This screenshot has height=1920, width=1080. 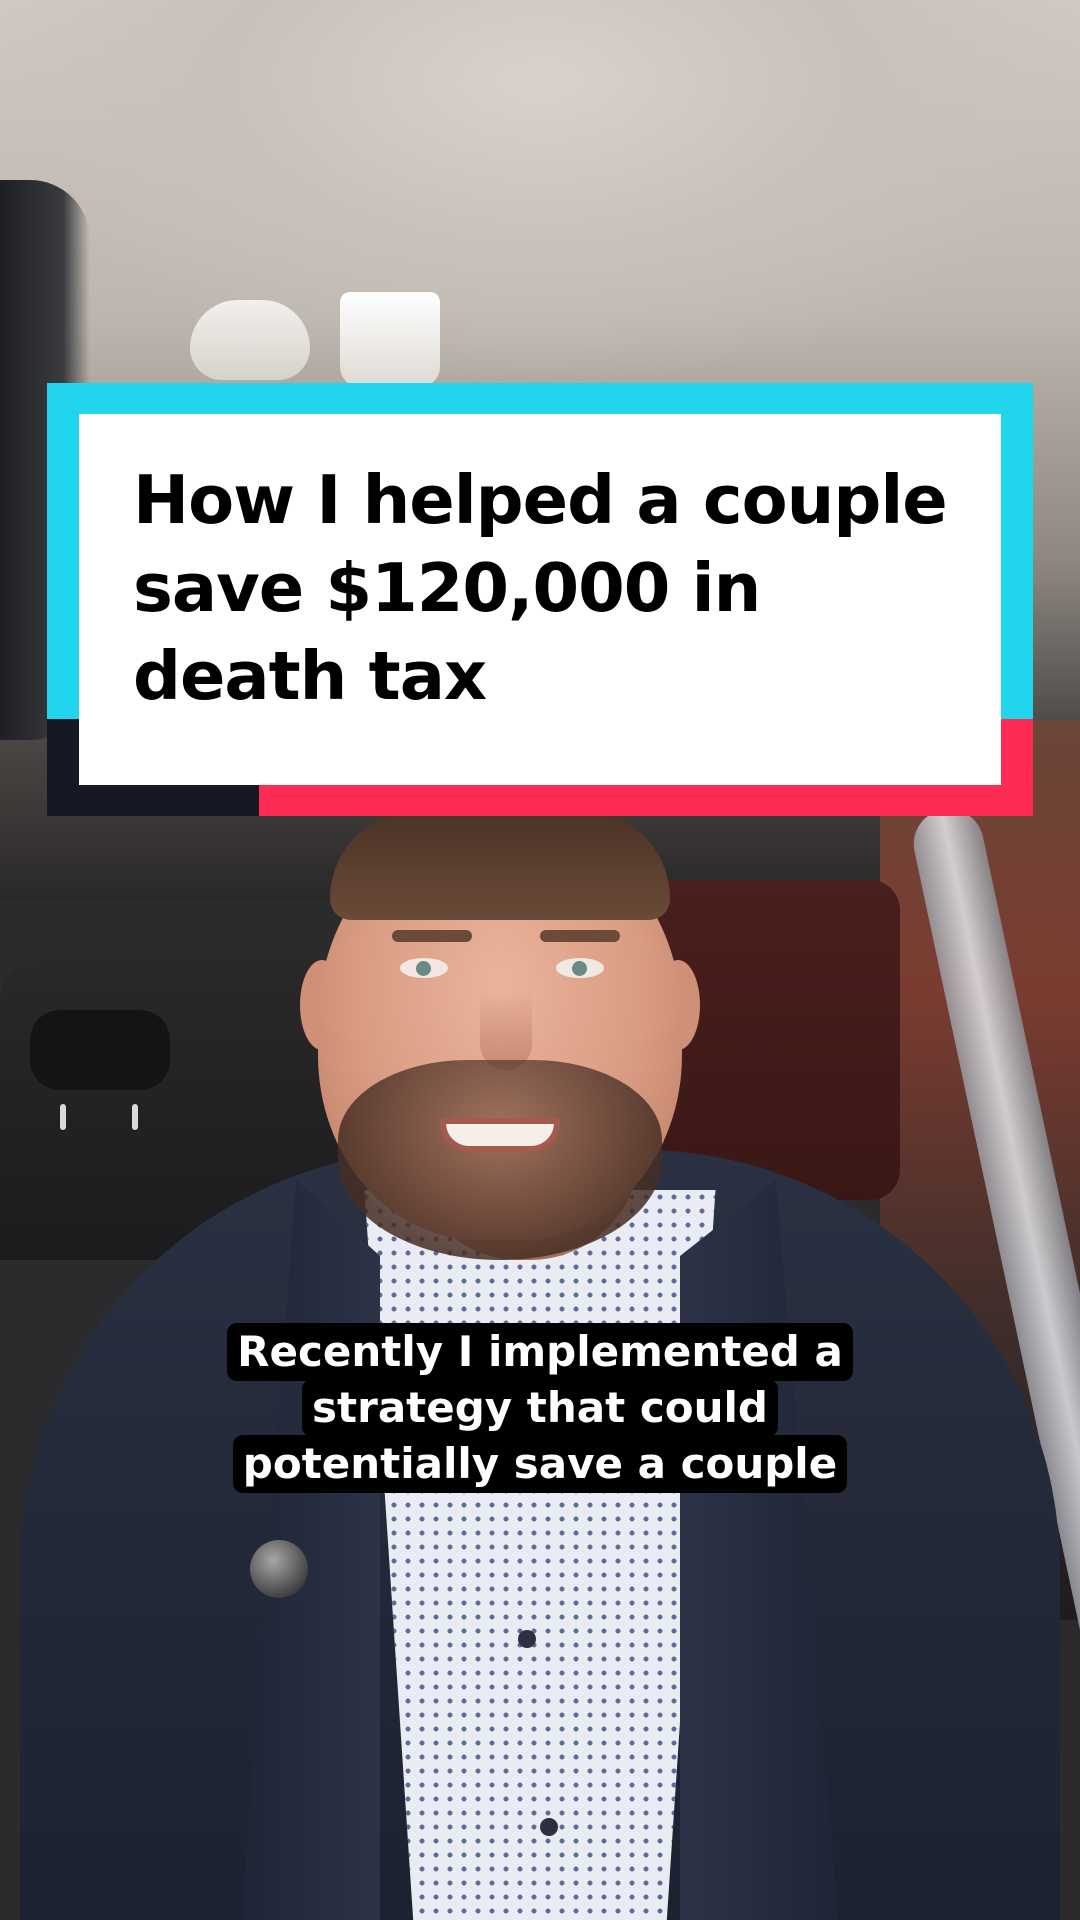 What do you see at coordinates (100, 1050) in the screenshot?
I see `headrest` at bounding box center [100, 1050].